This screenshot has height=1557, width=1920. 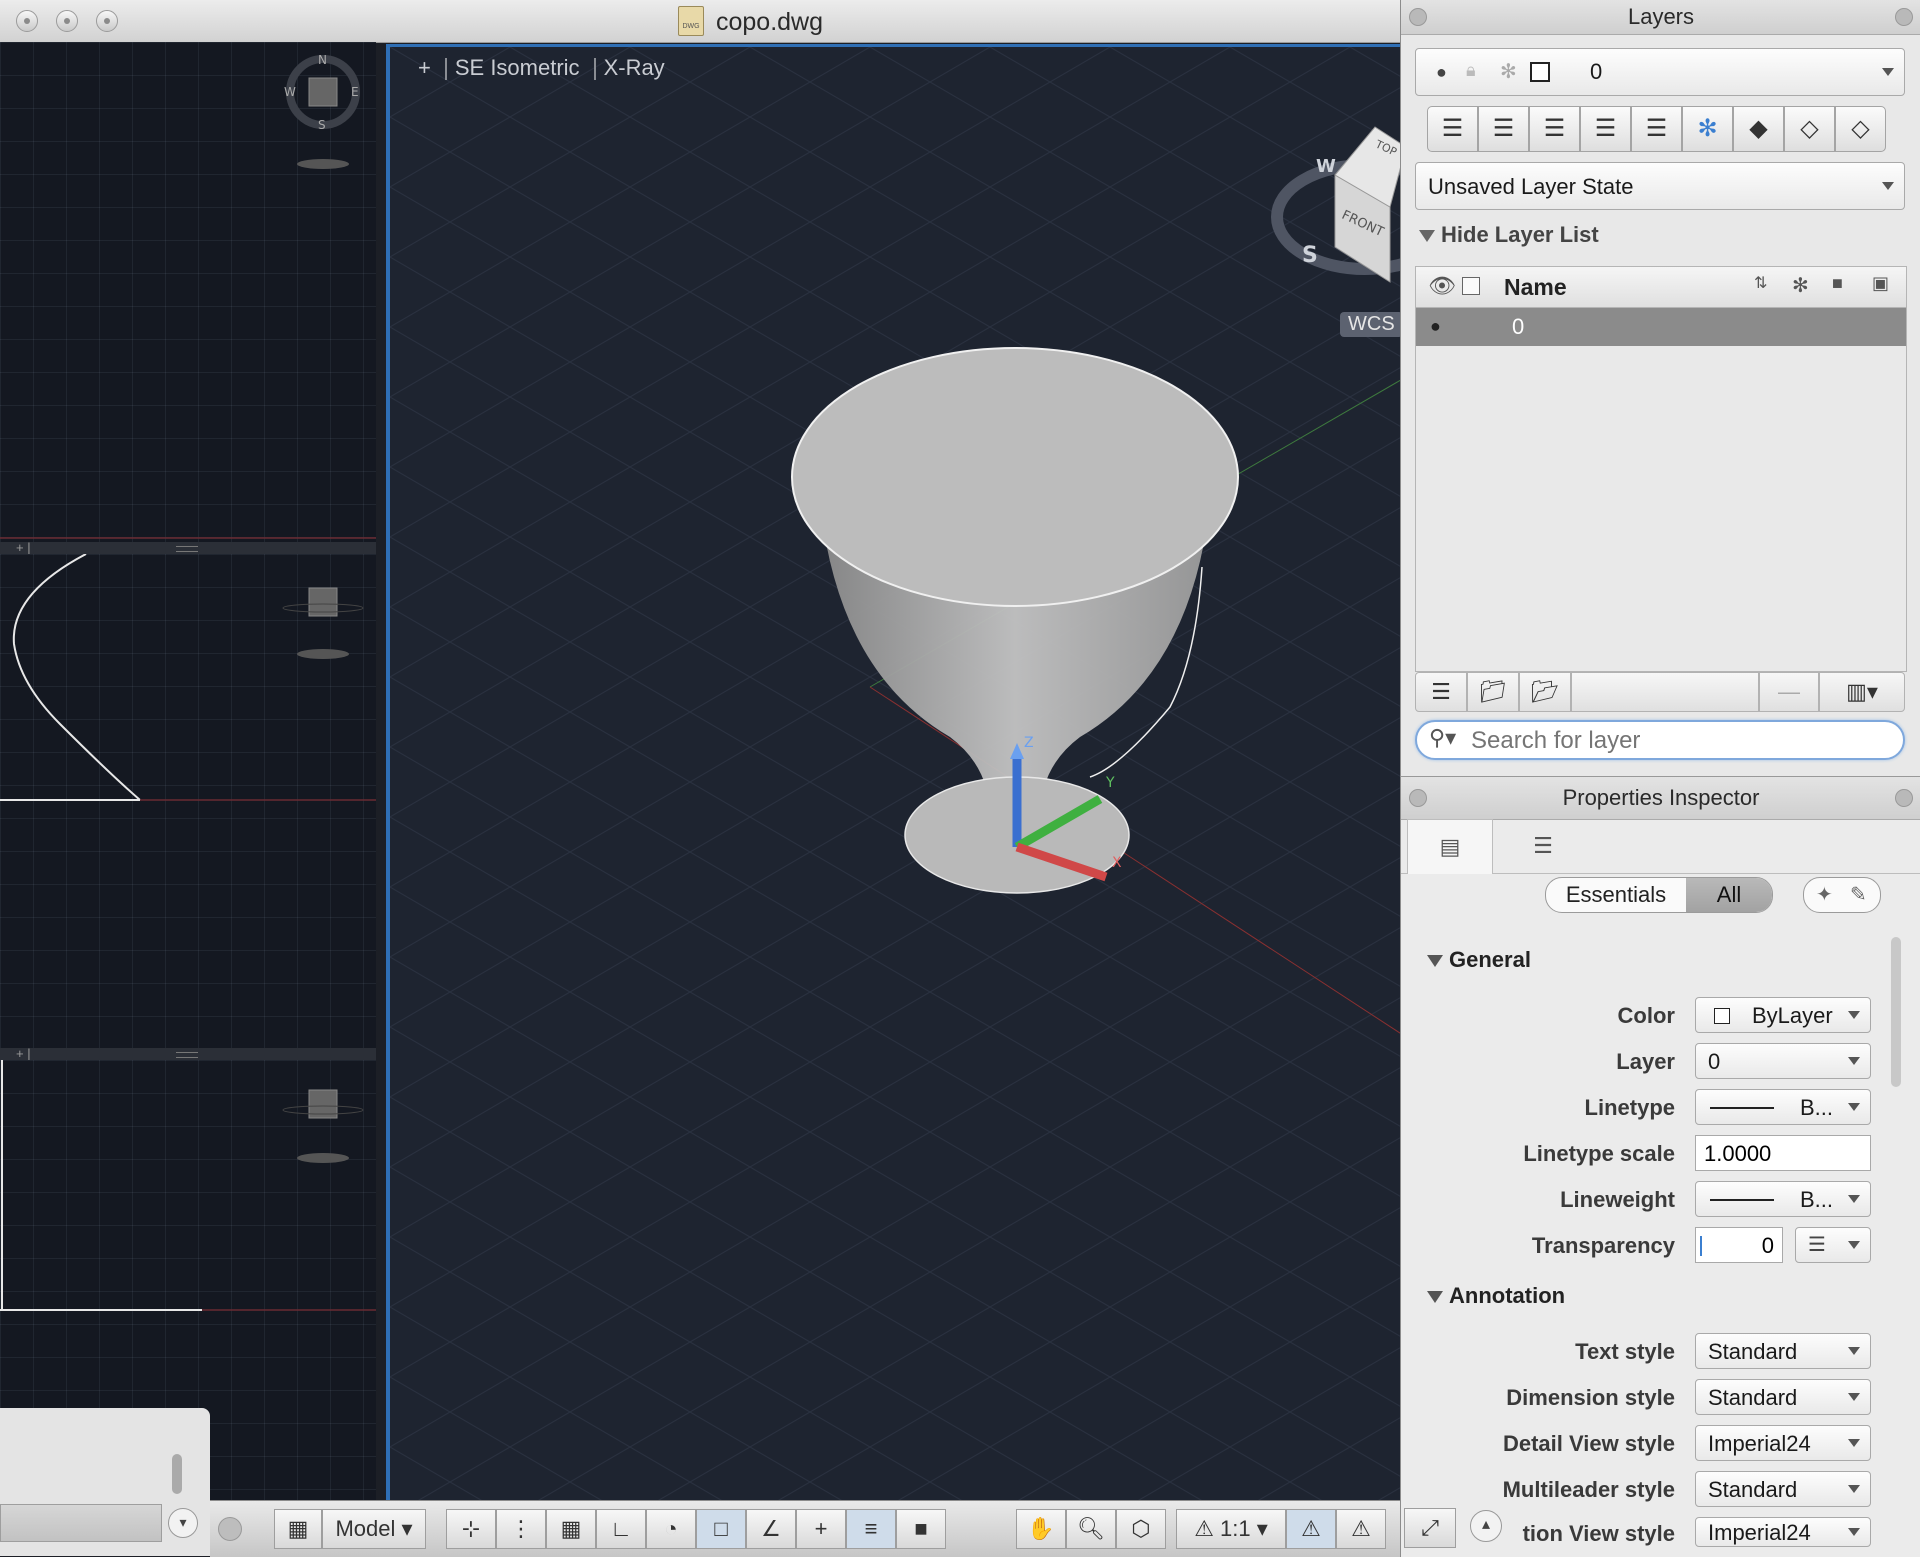 What do you see at coordinates (1880, 283) in the screenshot?
I see `plot-column-icon: ▣` at bounding box center [1880, 283].